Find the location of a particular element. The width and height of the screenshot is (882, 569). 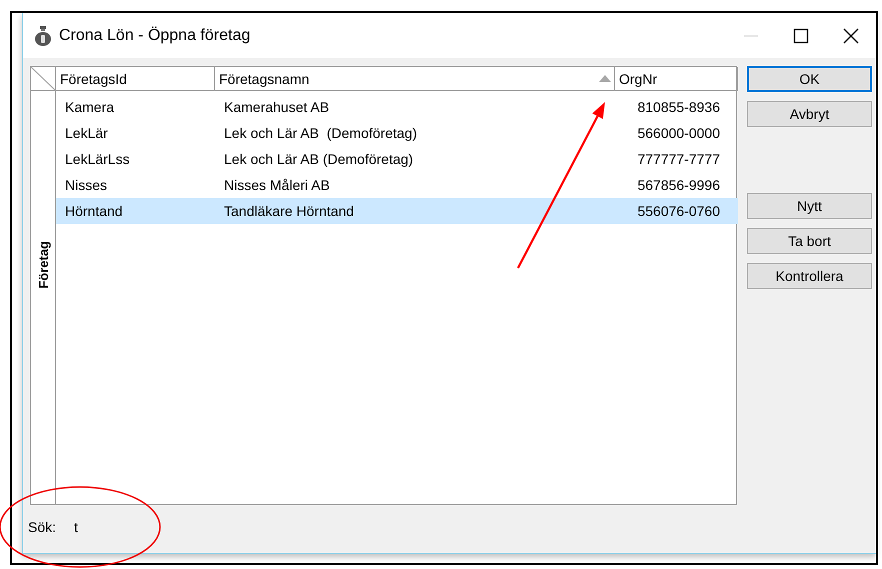

table-cell-text: Hörntand is located at coordinates (94, 211).